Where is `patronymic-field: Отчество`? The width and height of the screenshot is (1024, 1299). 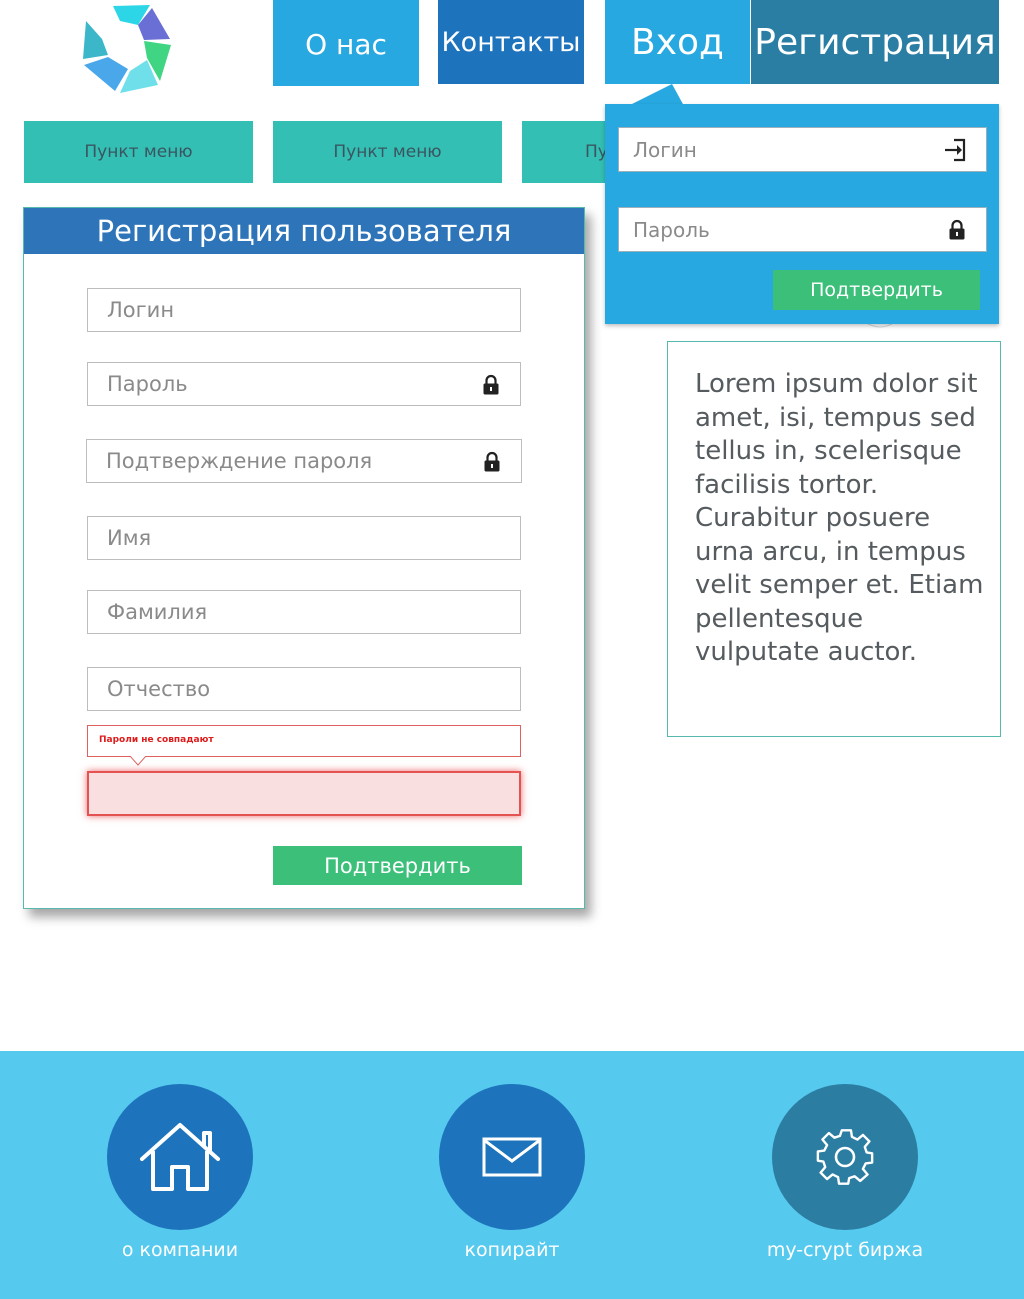
patronymic-field: Отчество is located at coordinates (304, 689).